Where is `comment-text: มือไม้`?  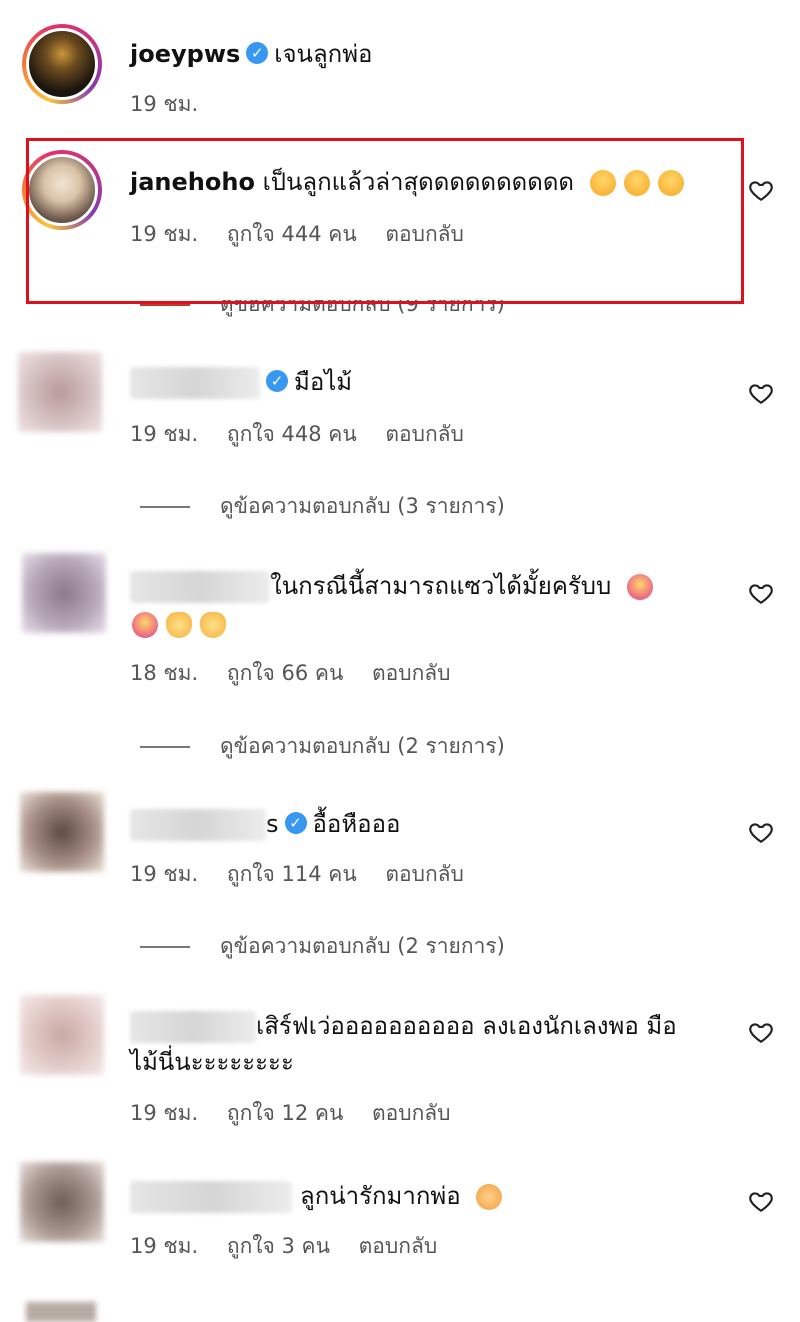 comment-text: มือไม้ is located at coordinates (323, 382).